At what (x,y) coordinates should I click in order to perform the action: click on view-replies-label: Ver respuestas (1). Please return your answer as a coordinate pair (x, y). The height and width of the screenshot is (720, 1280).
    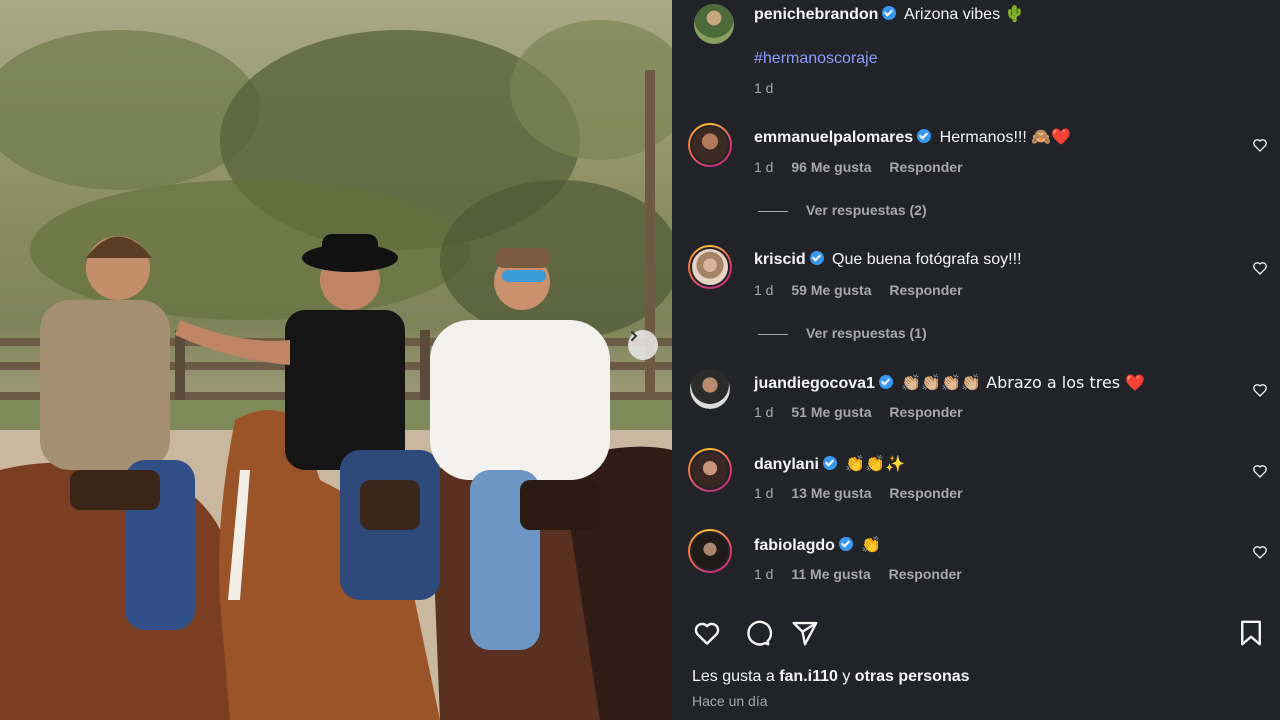
    Looking at the image, I should click on (866, 333).